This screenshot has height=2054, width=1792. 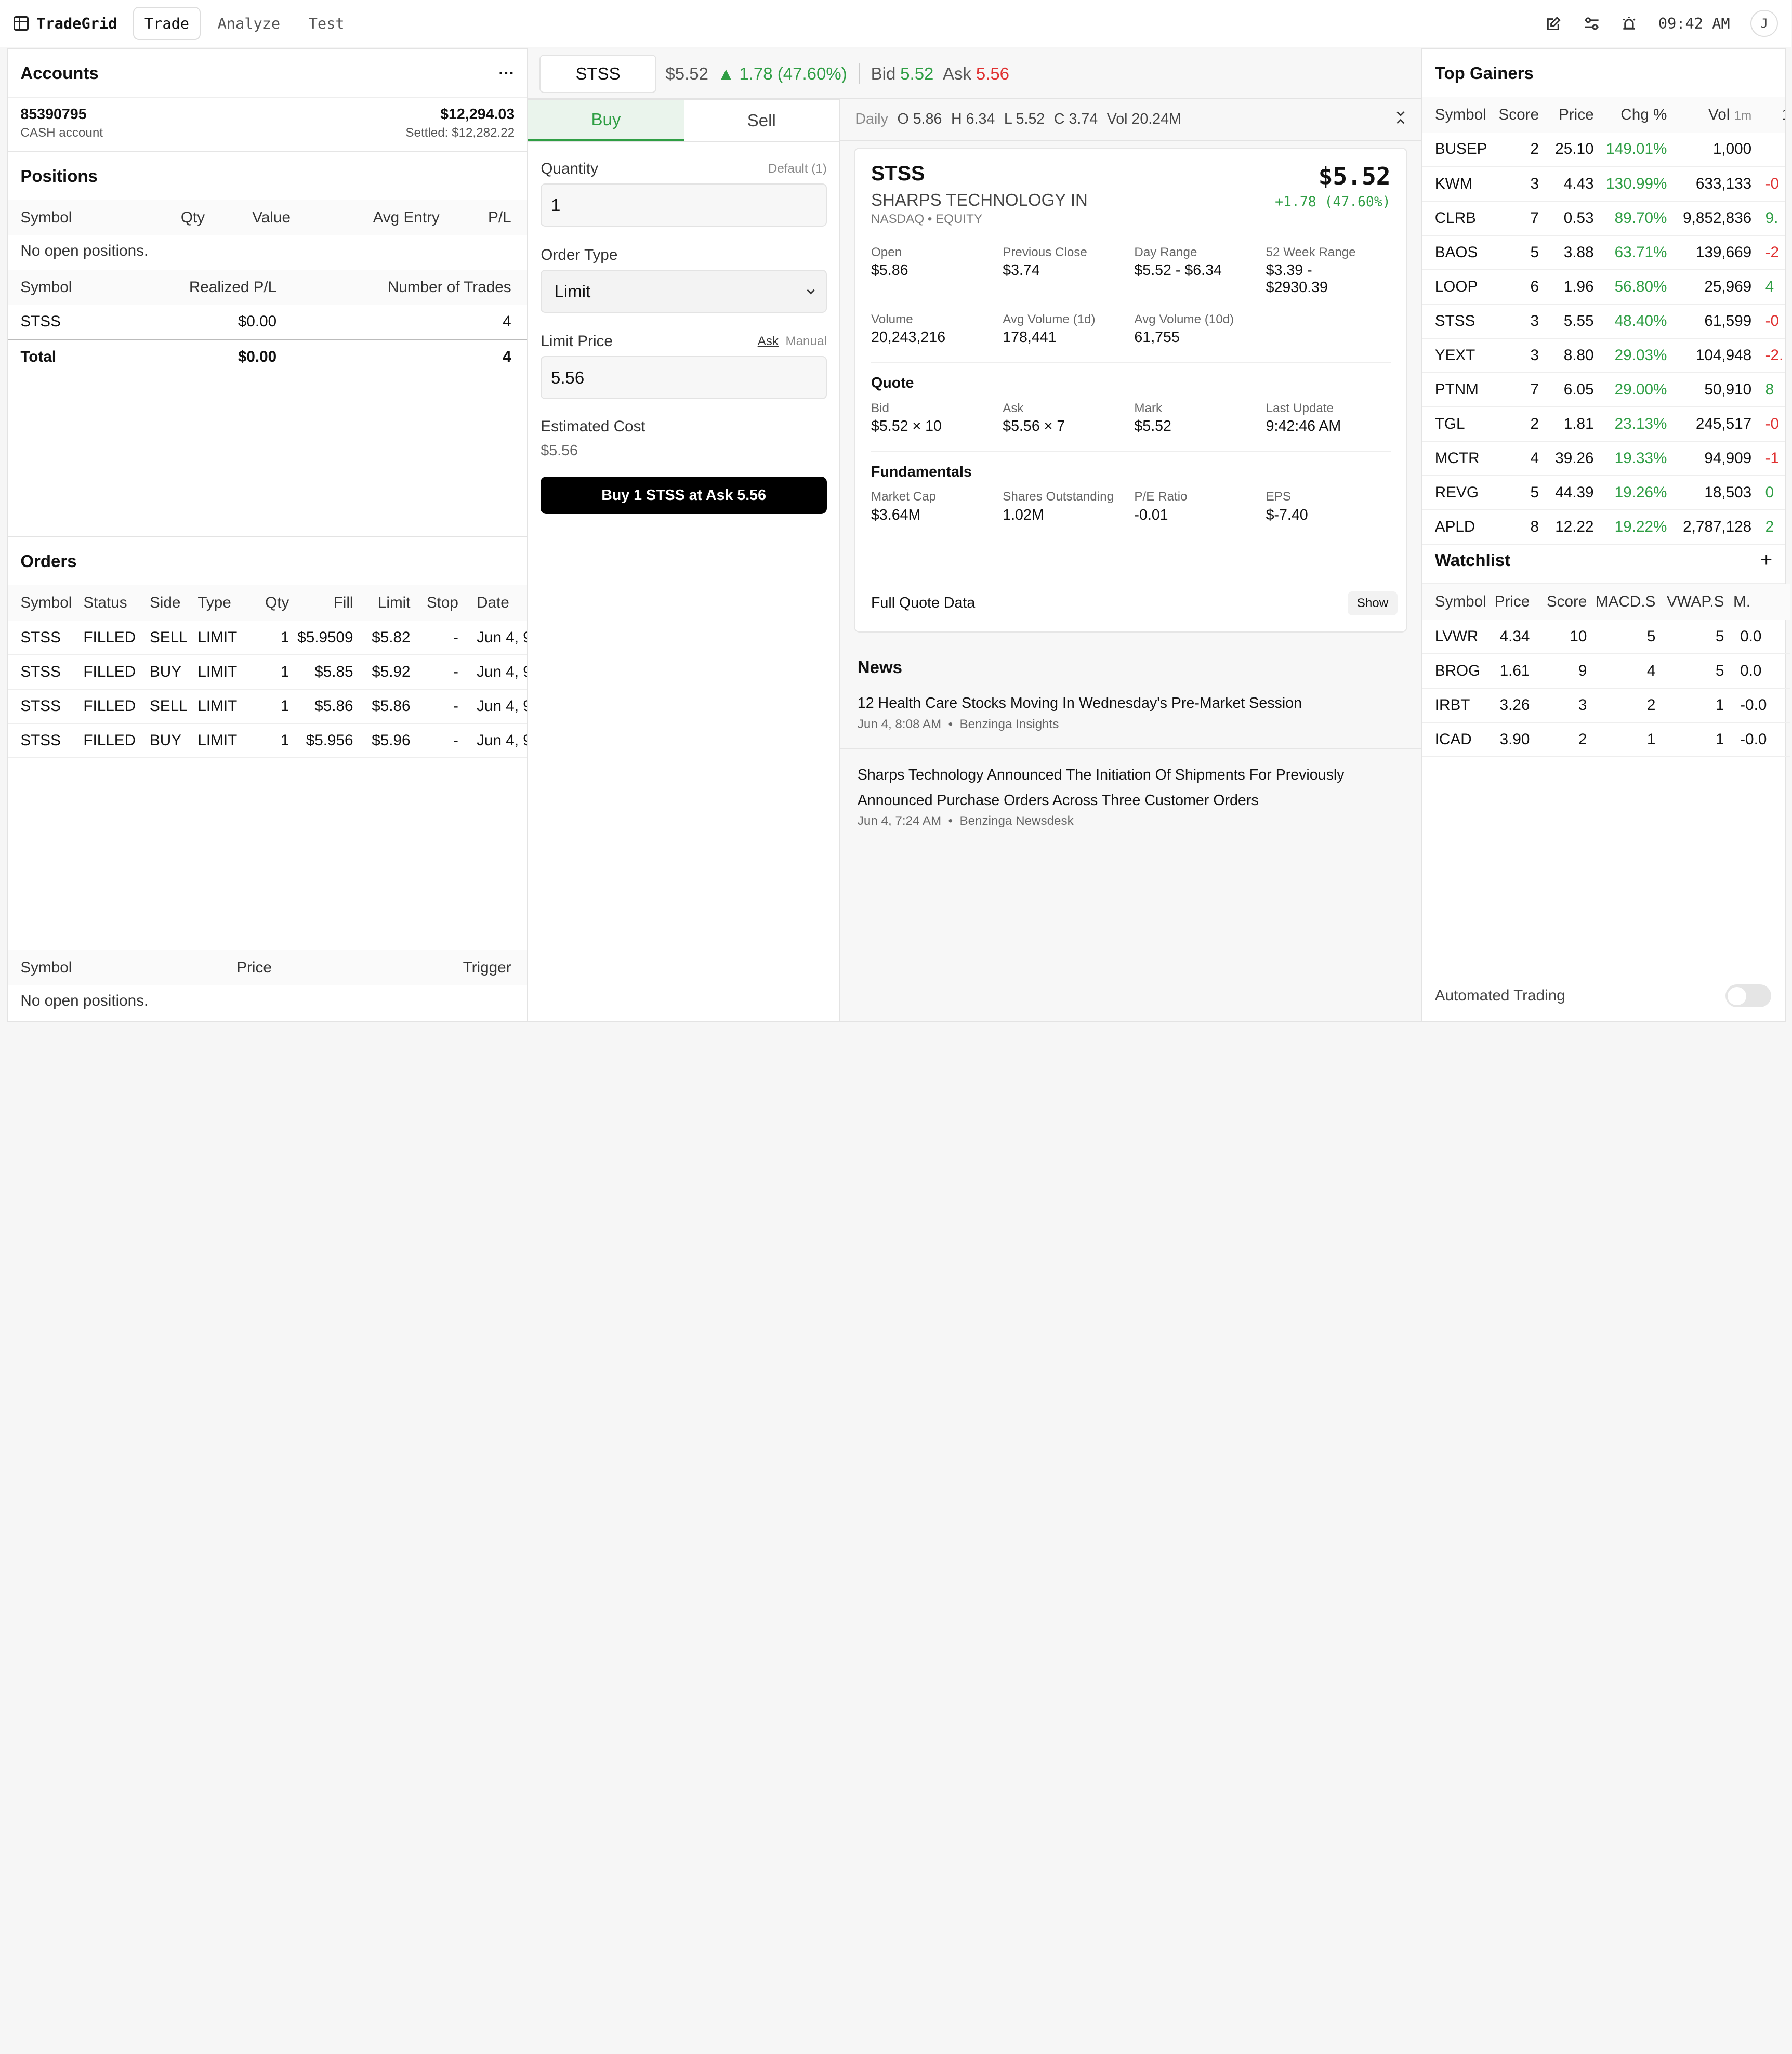 What do you see at coordinates (768, 341) in the screenshot?
I see `limit-ask-option: Ask` at bounding box center [768, 341].